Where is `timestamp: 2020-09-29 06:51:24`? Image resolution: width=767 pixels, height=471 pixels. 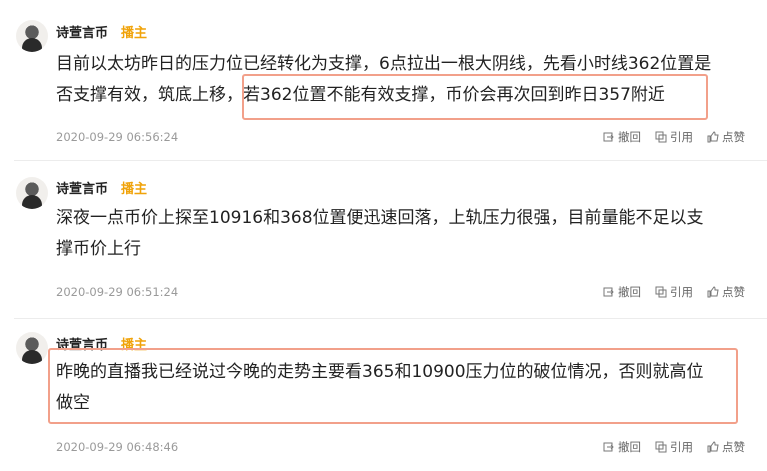 timestamp: 2020-09-29 06:51:24 is located at coordinates (117, 292).